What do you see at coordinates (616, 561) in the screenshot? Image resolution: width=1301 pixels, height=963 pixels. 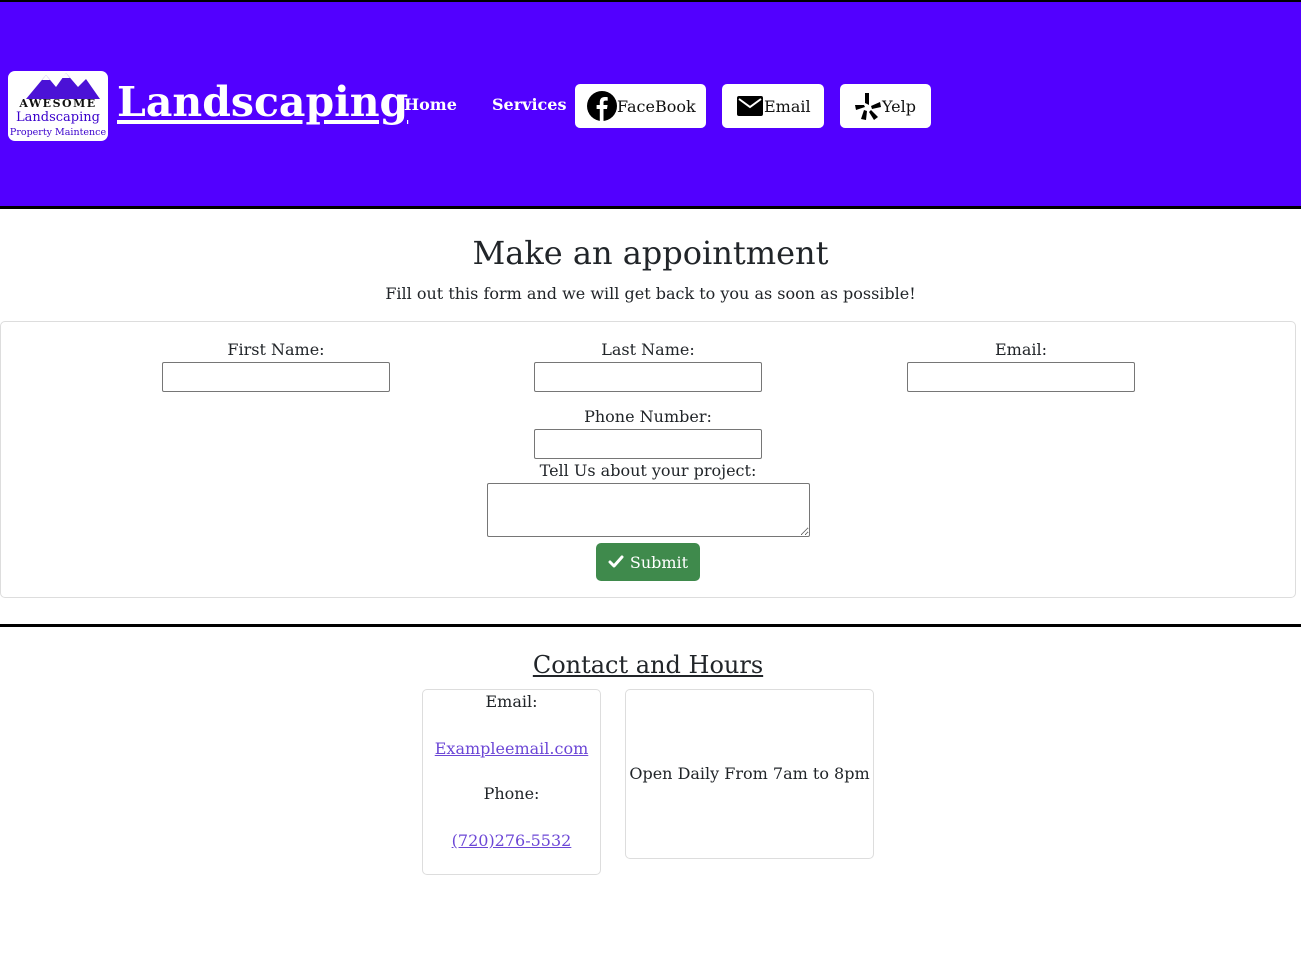 I see `check-icon` at bounding box center [616, 561].